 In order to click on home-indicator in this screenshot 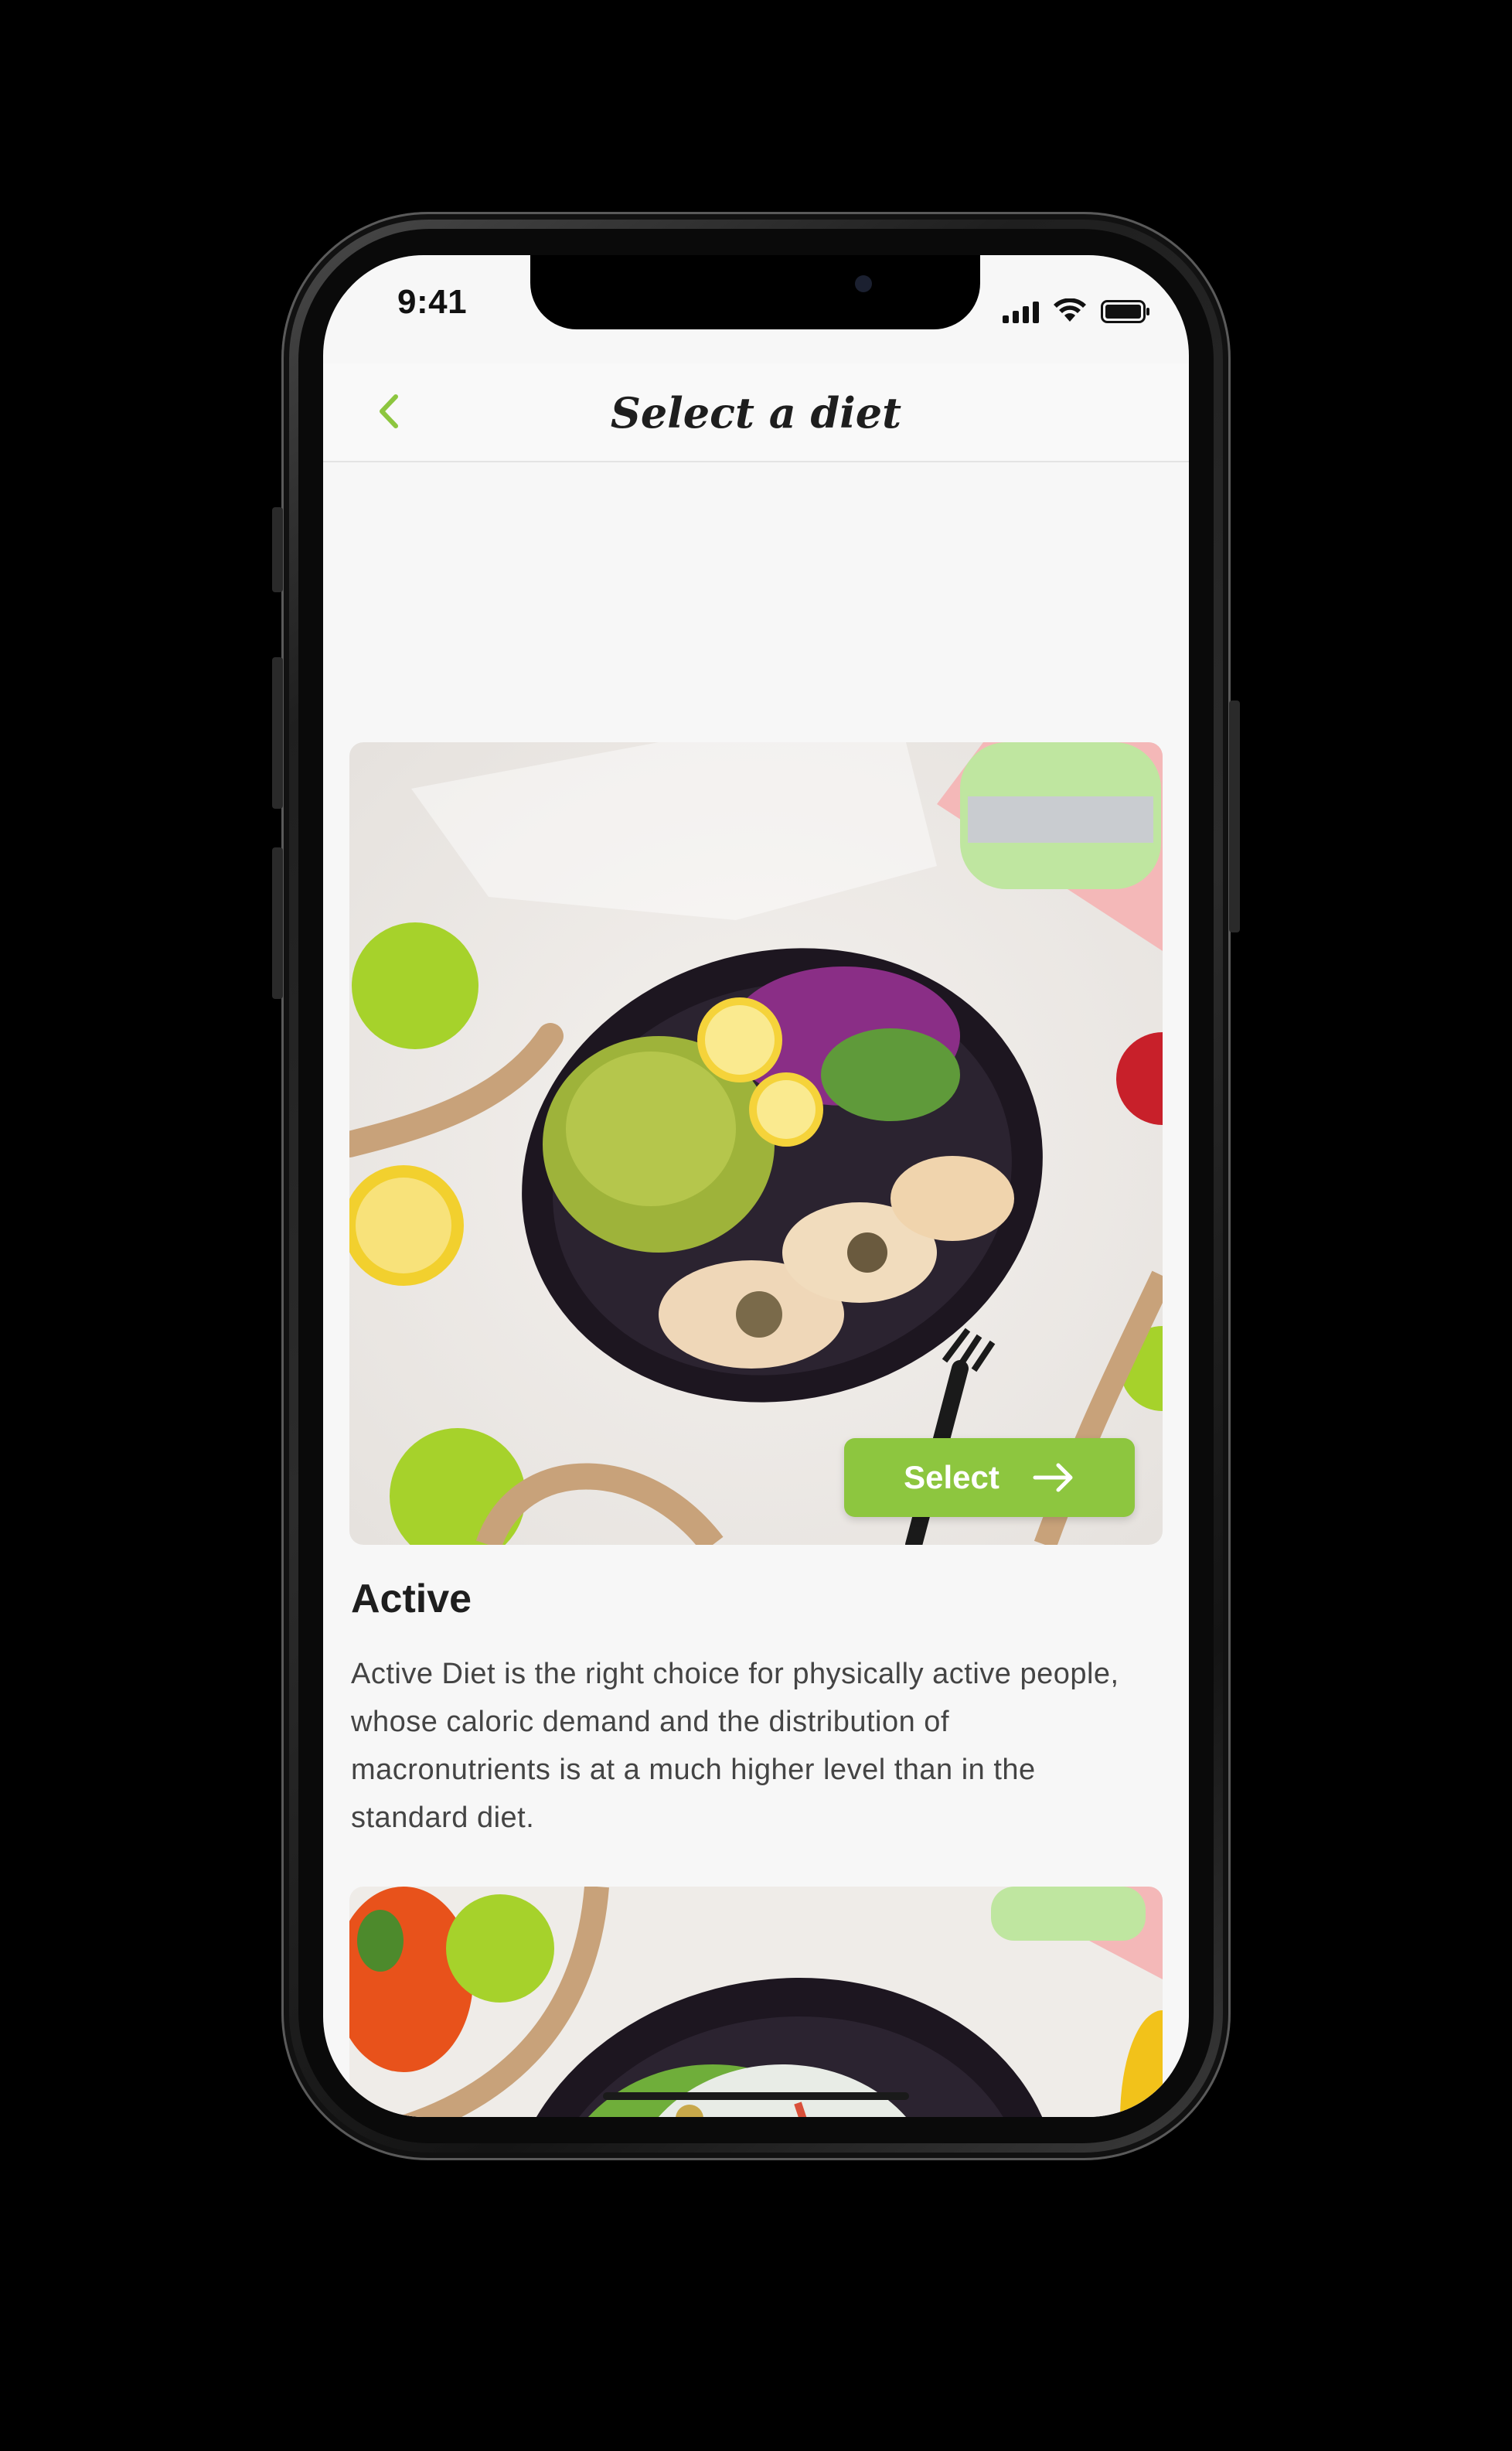, I will do `click(756, 2096)`.